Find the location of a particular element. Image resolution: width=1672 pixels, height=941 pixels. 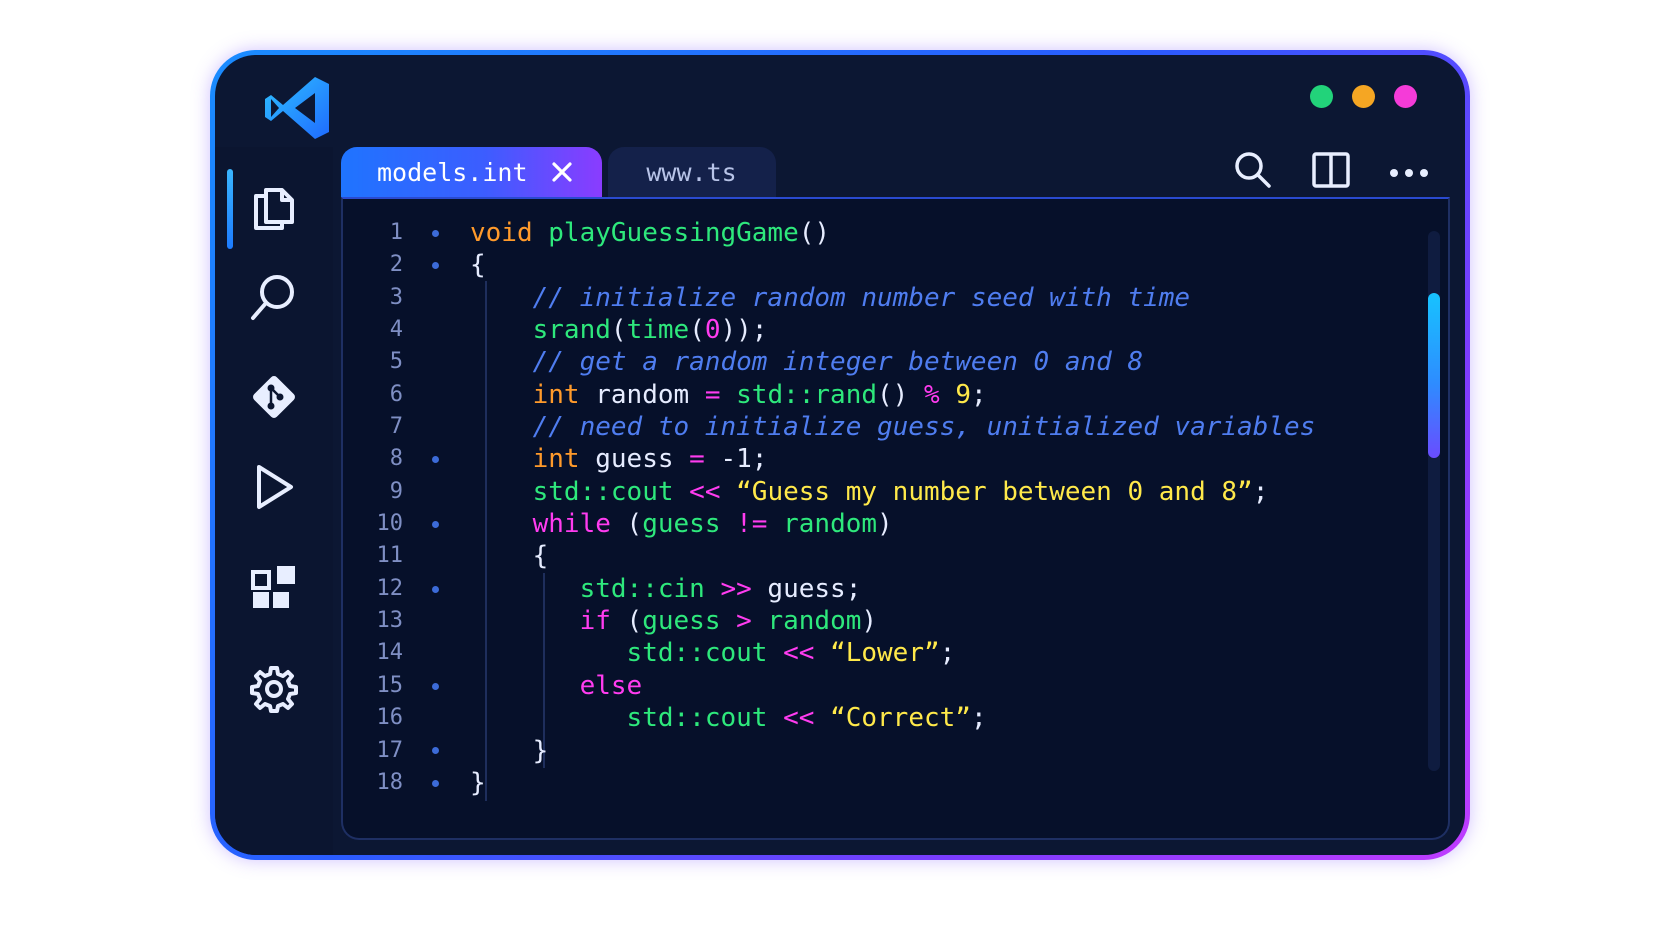

code-line: int random = std::rand() % 9; is located at coordinates (939, 395).